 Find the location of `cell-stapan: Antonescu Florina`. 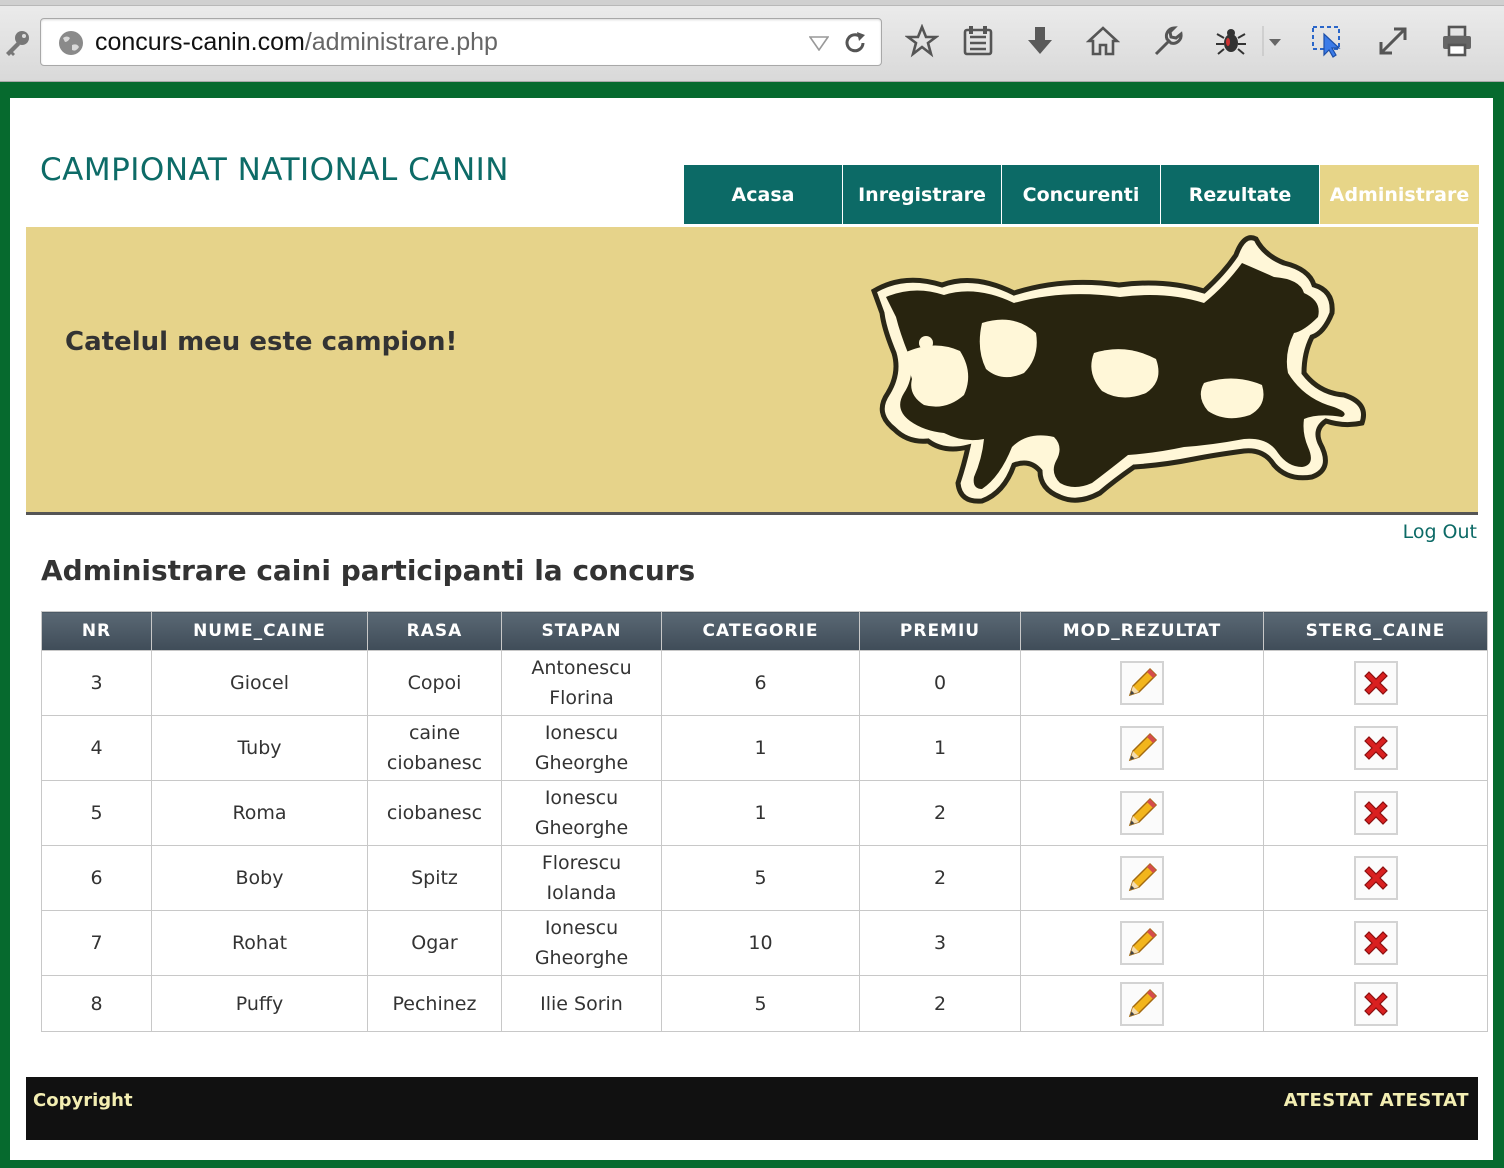

cell-stapan: Antonescu Florina is located at coordinates (581, 683).